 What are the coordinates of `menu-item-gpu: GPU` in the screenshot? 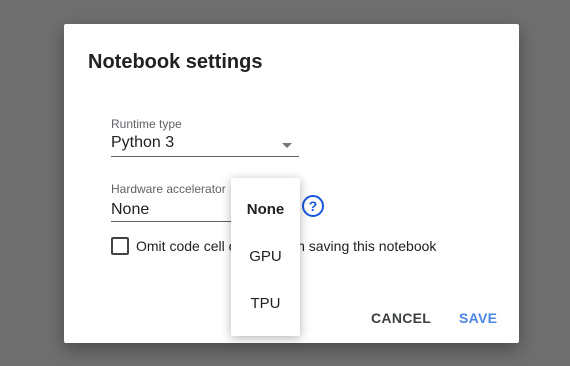 It's located at (265, 256).